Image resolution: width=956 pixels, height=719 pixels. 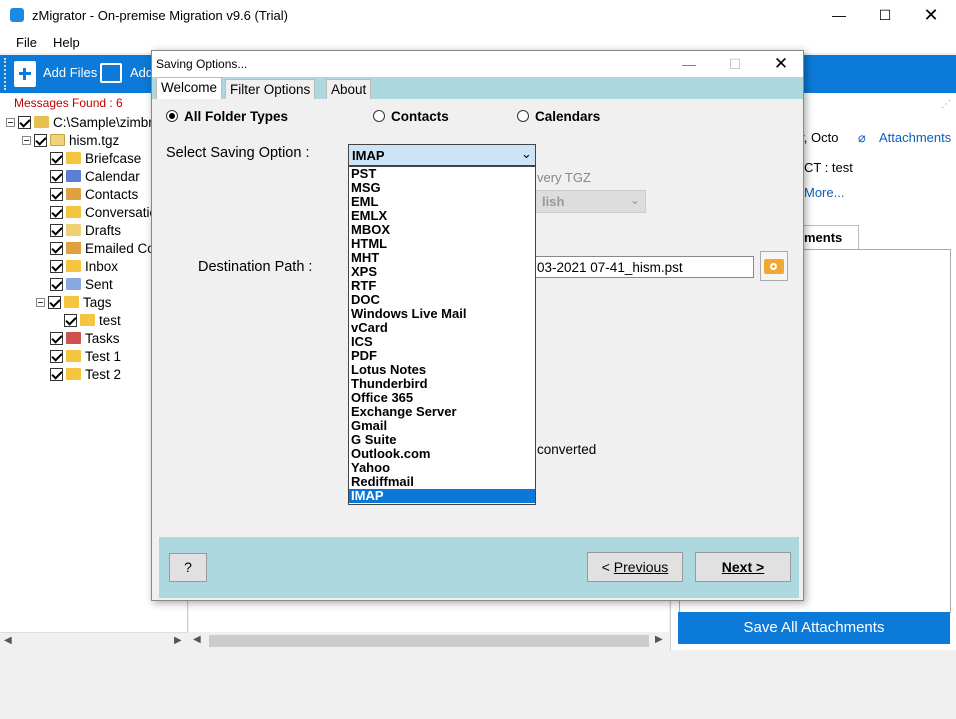 I want to click on radio-contacts: Contacts, so click(x=411, y=116).